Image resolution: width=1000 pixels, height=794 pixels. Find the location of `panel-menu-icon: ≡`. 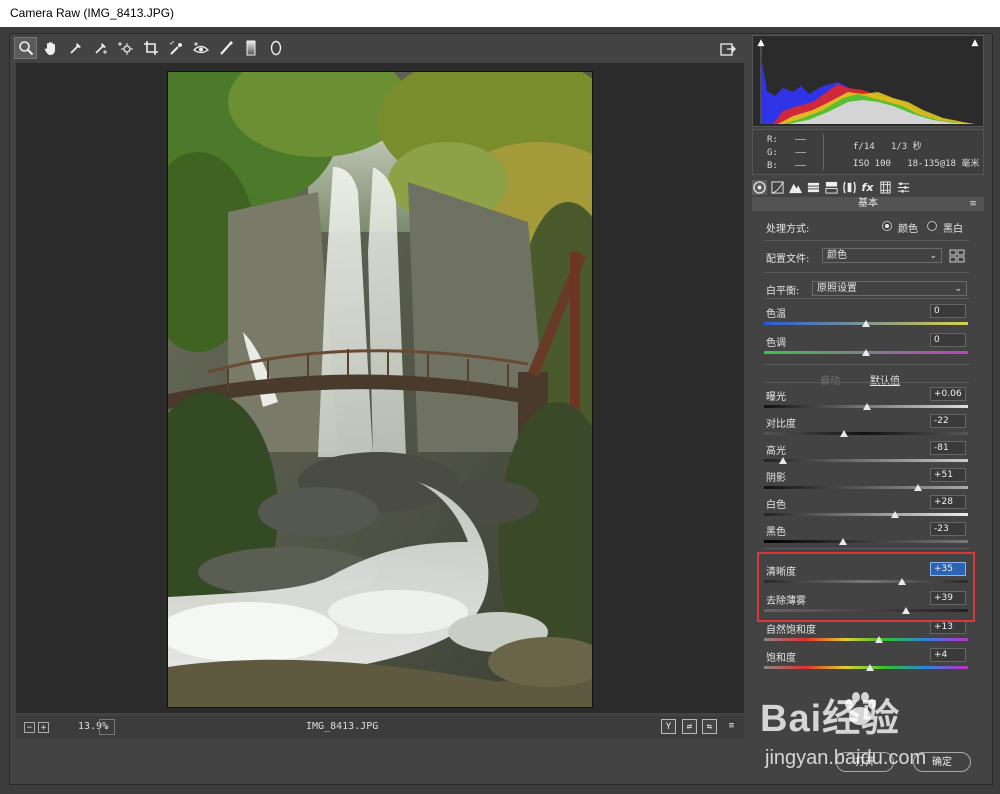

panel-menu-icon: ≡ is located at coordinates (973, 204).